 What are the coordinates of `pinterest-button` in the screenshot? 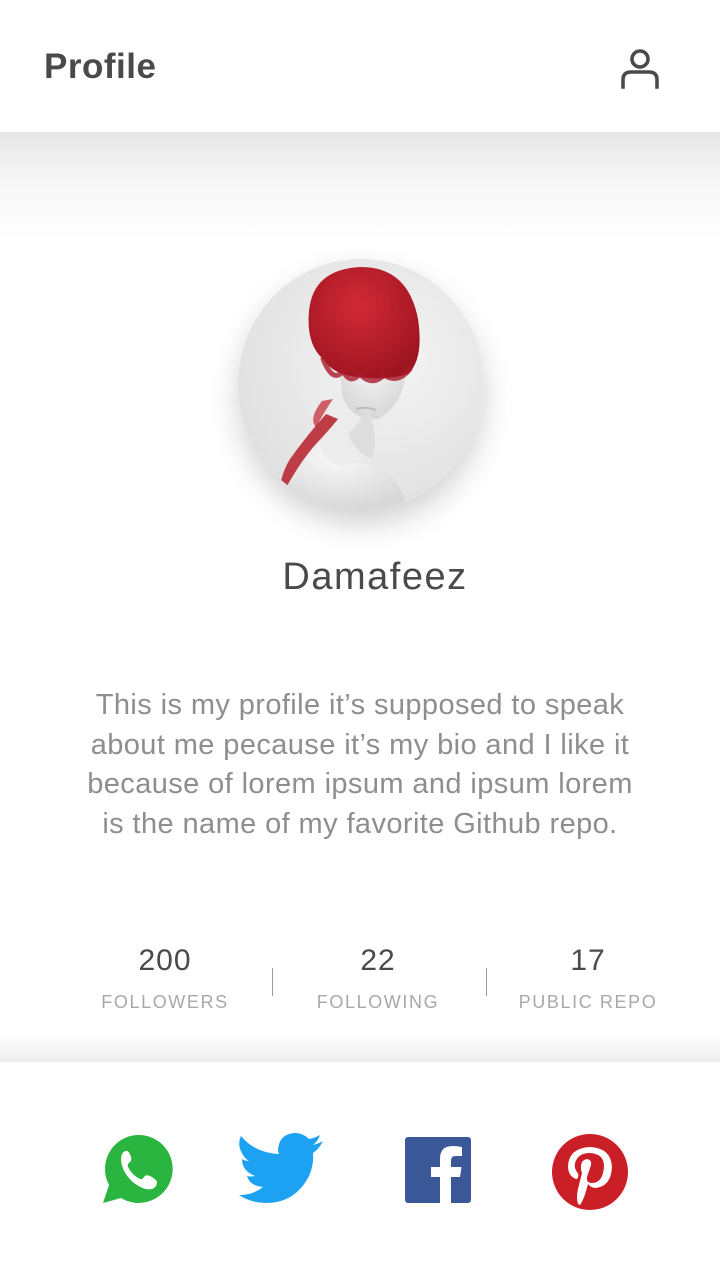 It's located at (590, 1172).